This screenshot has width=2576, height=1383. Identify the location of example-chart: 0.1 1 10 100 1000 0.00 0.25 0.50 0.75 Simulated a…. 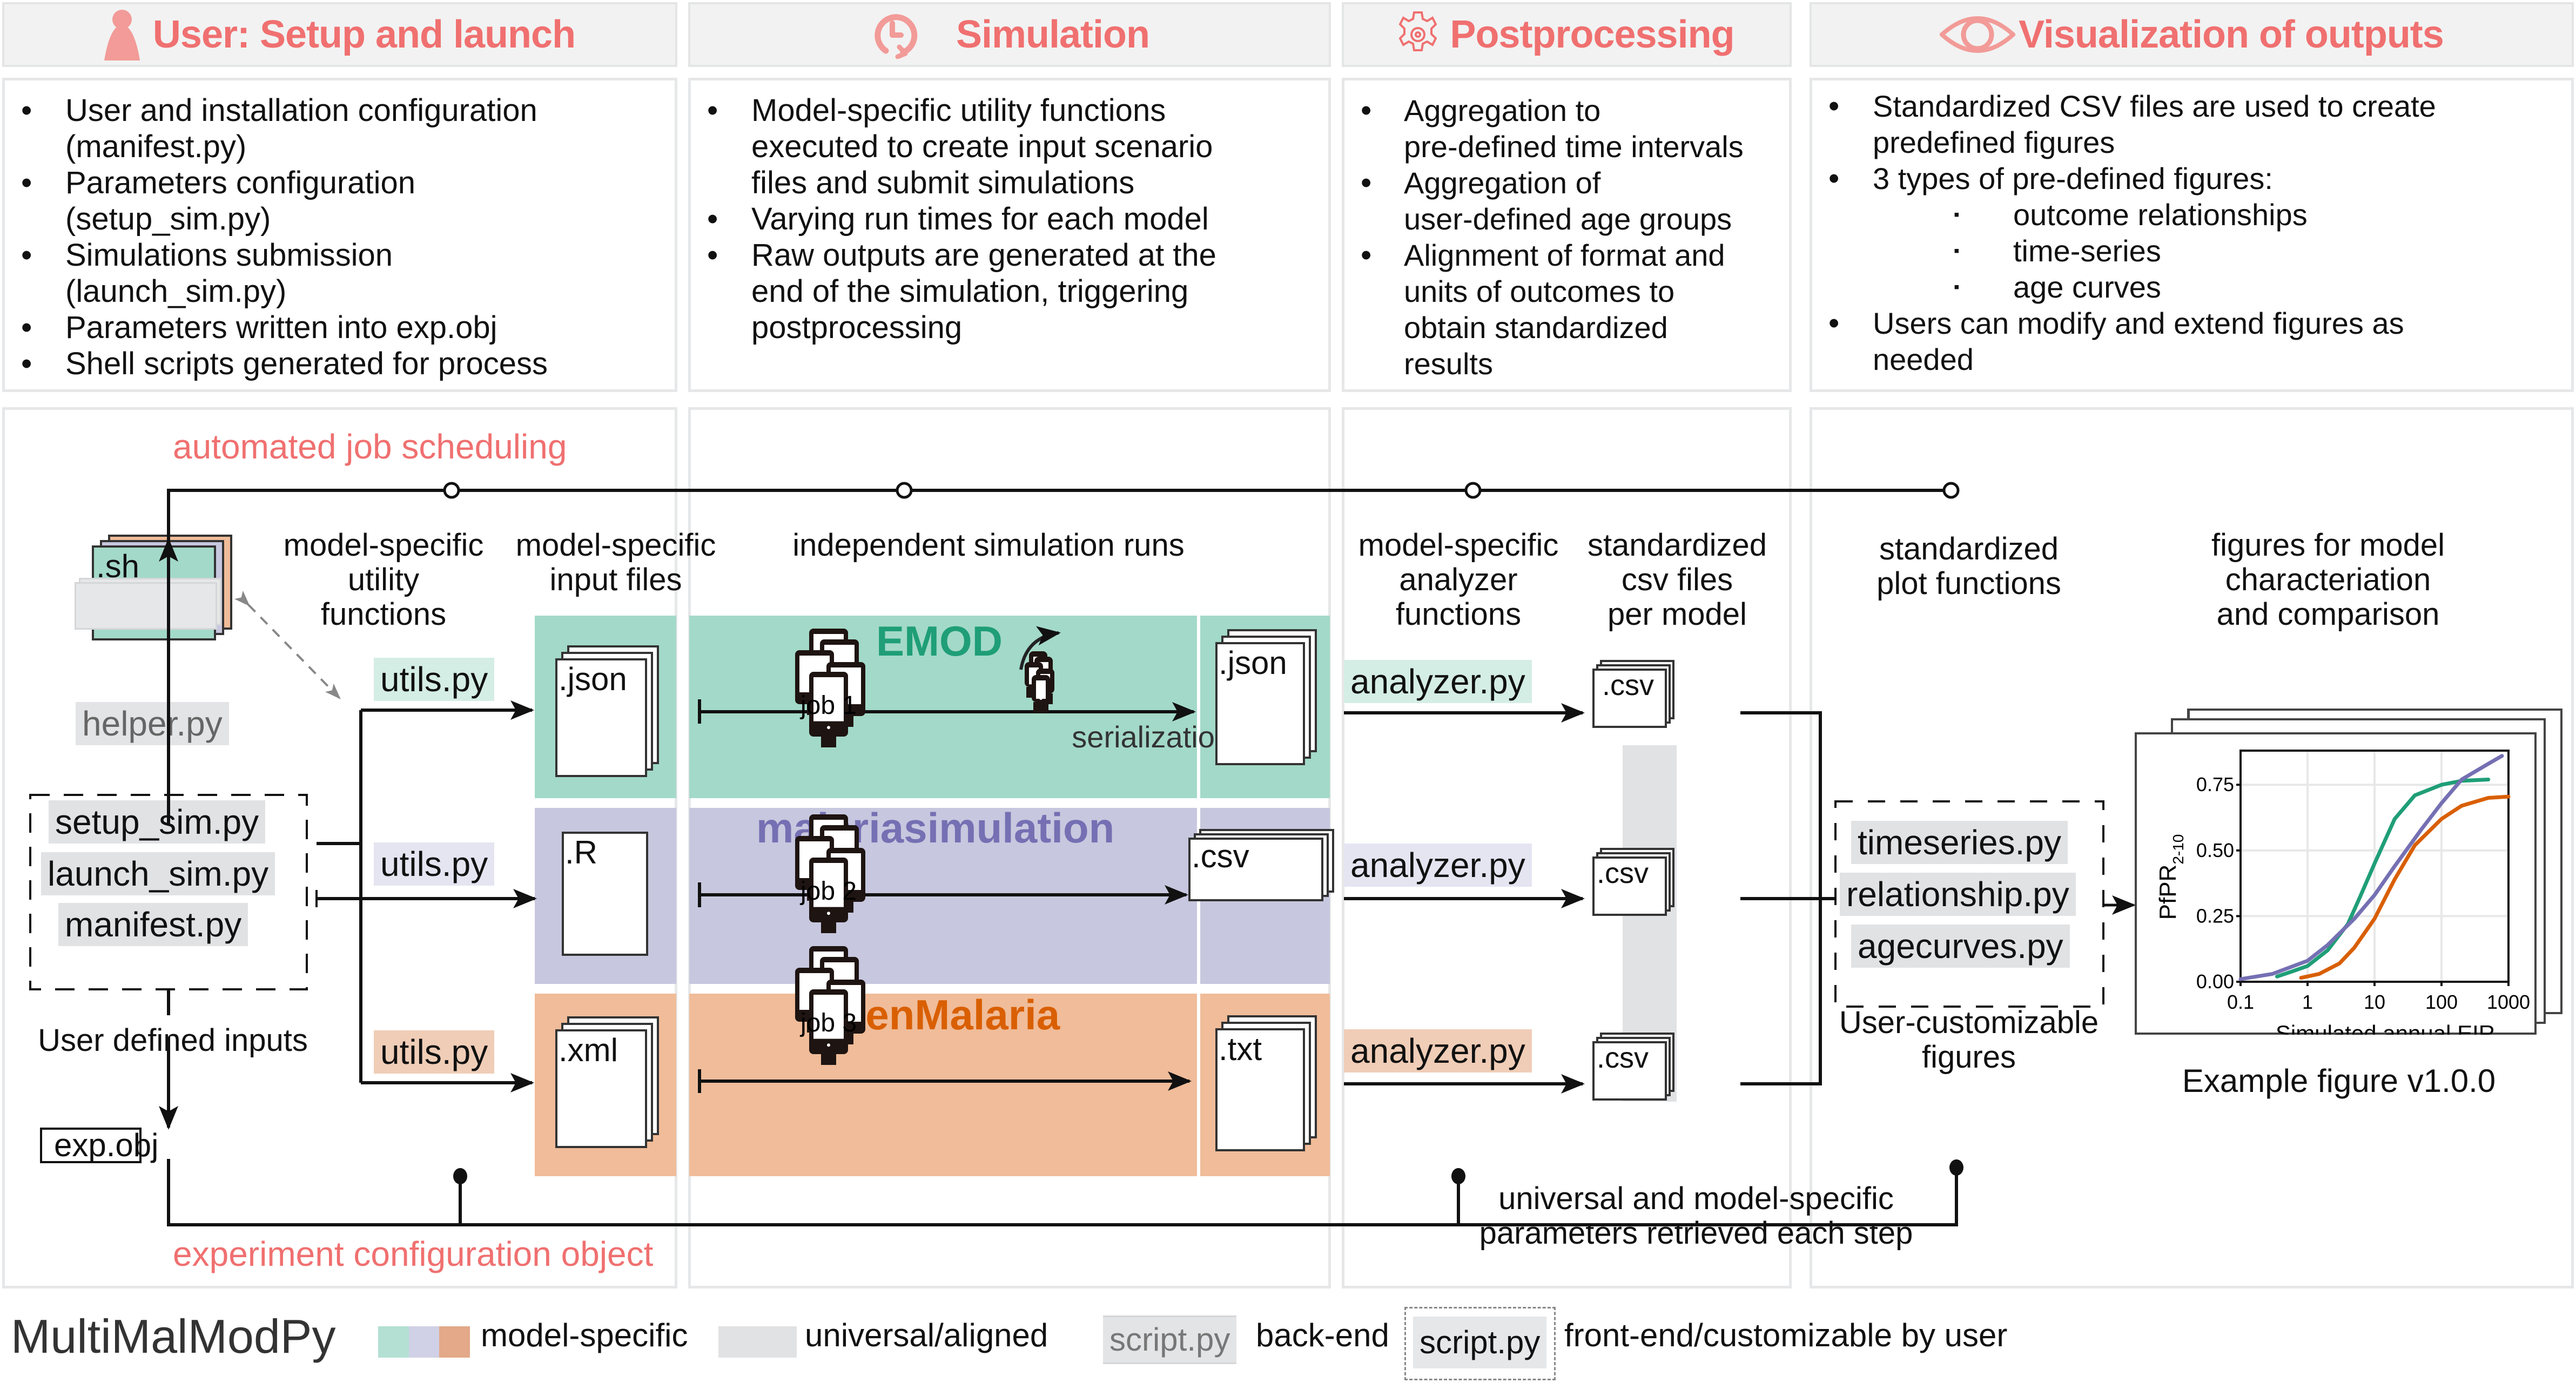
(2342, 892).